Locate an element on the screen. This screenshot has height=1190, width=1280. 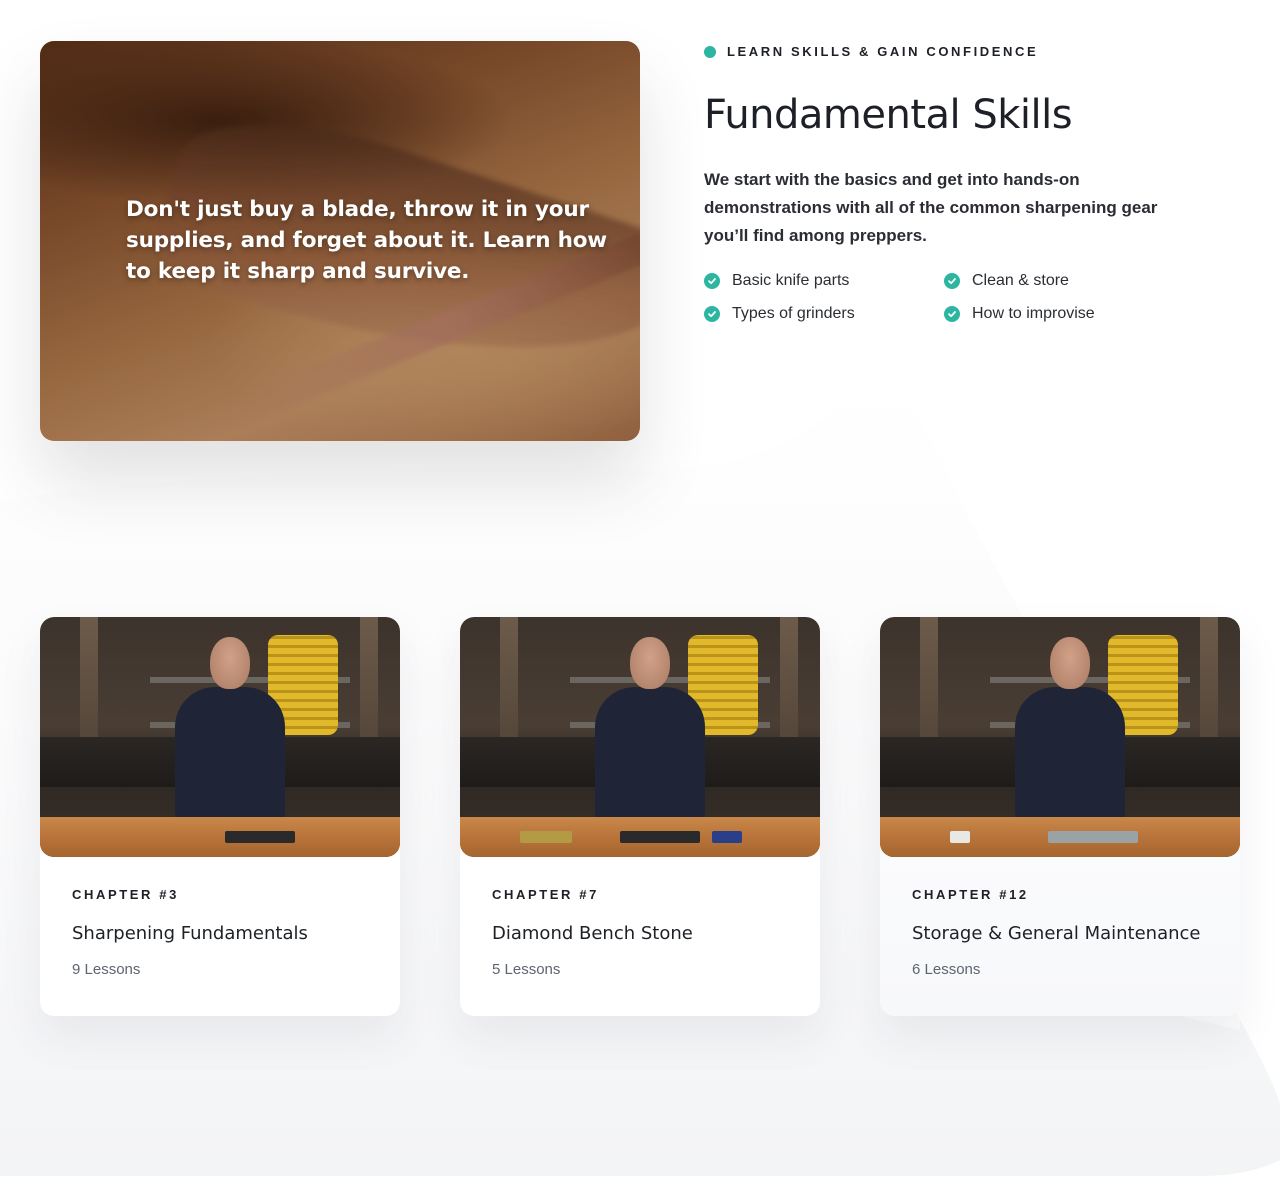
lesson-count: 5 Lessons is located at coordinates (526, 969).